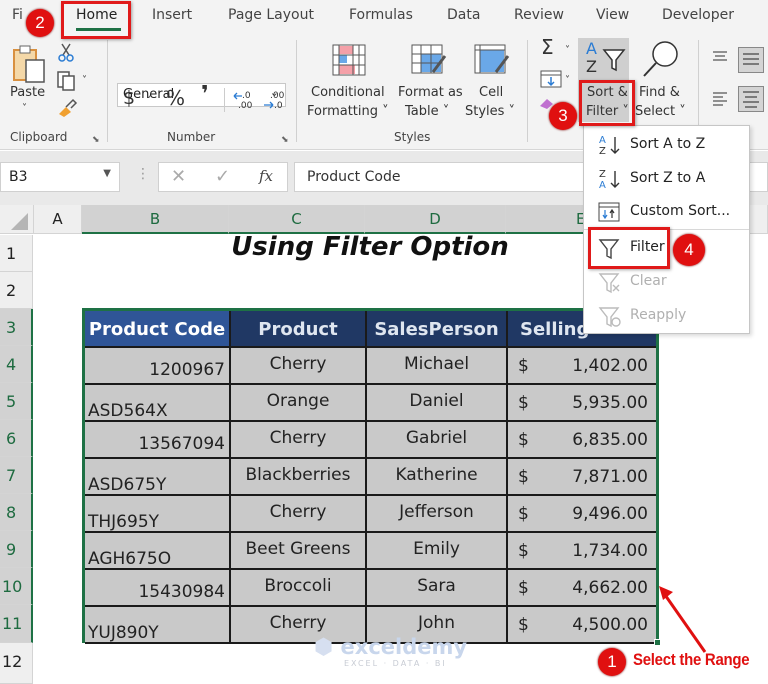 Image resolution: width=768 pixels, height=684 pixels. I want to click on cell-product: Orange, so click(299, 403).